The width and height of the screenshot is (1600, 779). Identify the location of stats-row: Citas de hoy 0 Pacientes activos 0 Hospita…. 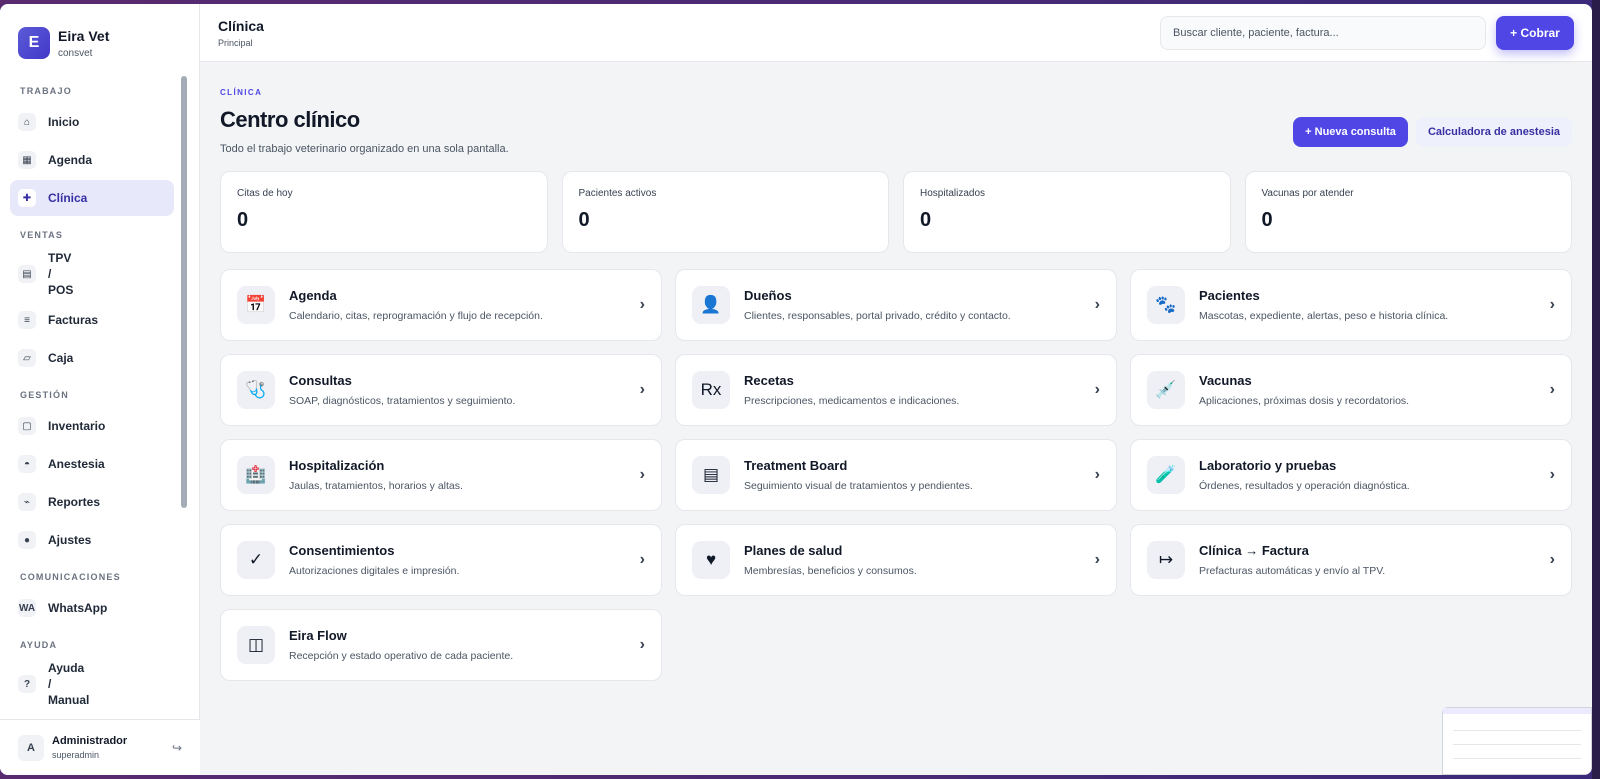
(896, 212).